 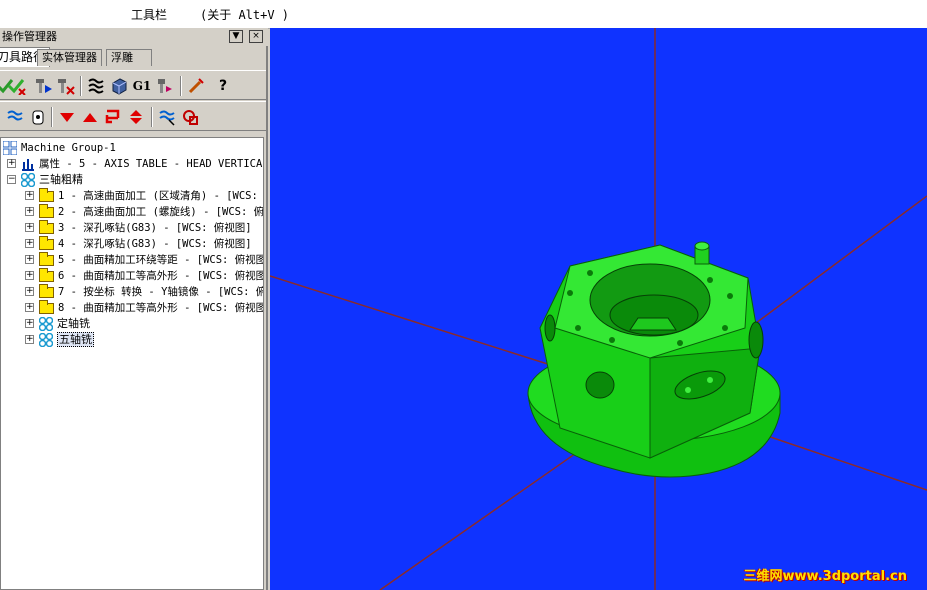 What do you see at coordinates (69, 57) in the screenshot?
I see `tab-solids: 实体管理器` at bounding box center [69, 57].